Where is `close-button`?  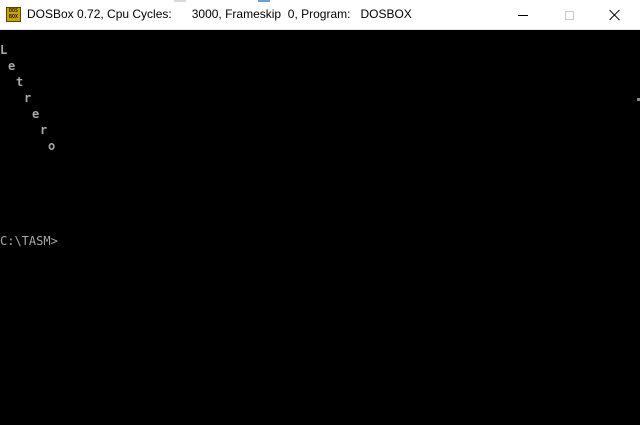 close-button is located at coordinates (615, 15).